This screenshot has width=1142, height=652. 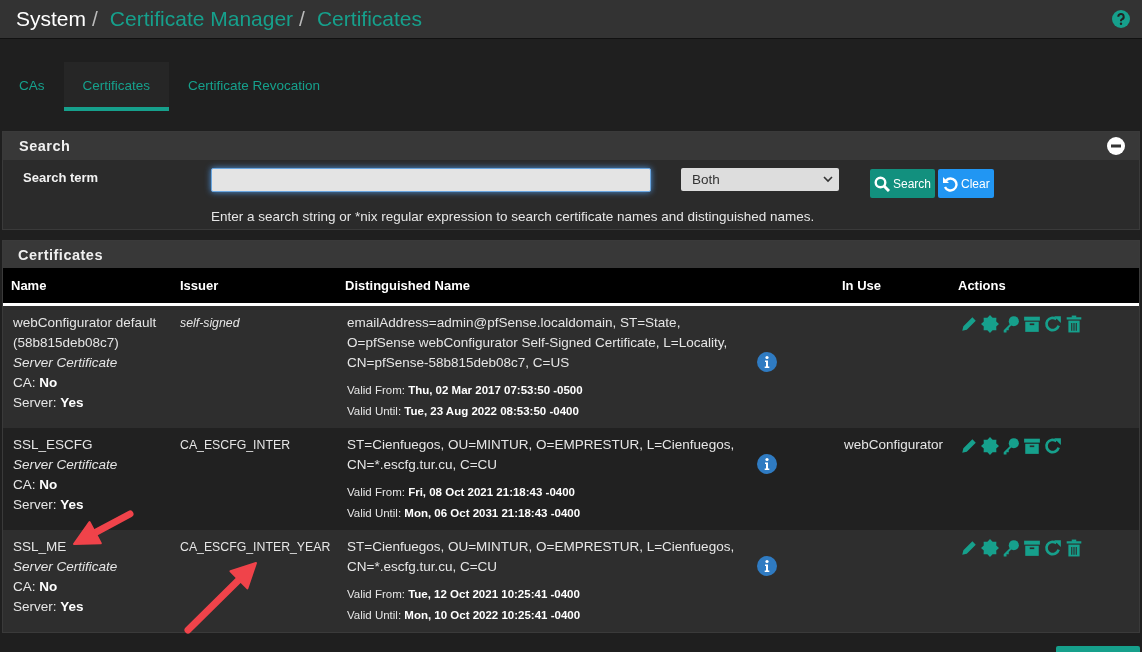 I want to click on search-button: Search, so click(x=903, y=183).